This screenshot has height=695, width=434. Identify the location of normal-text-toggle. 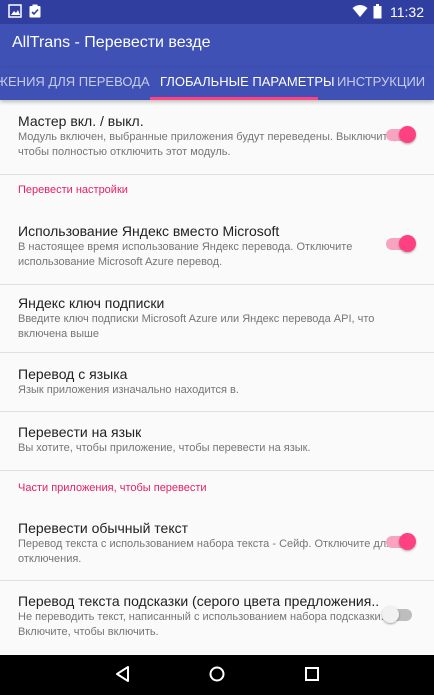
(401, 541).